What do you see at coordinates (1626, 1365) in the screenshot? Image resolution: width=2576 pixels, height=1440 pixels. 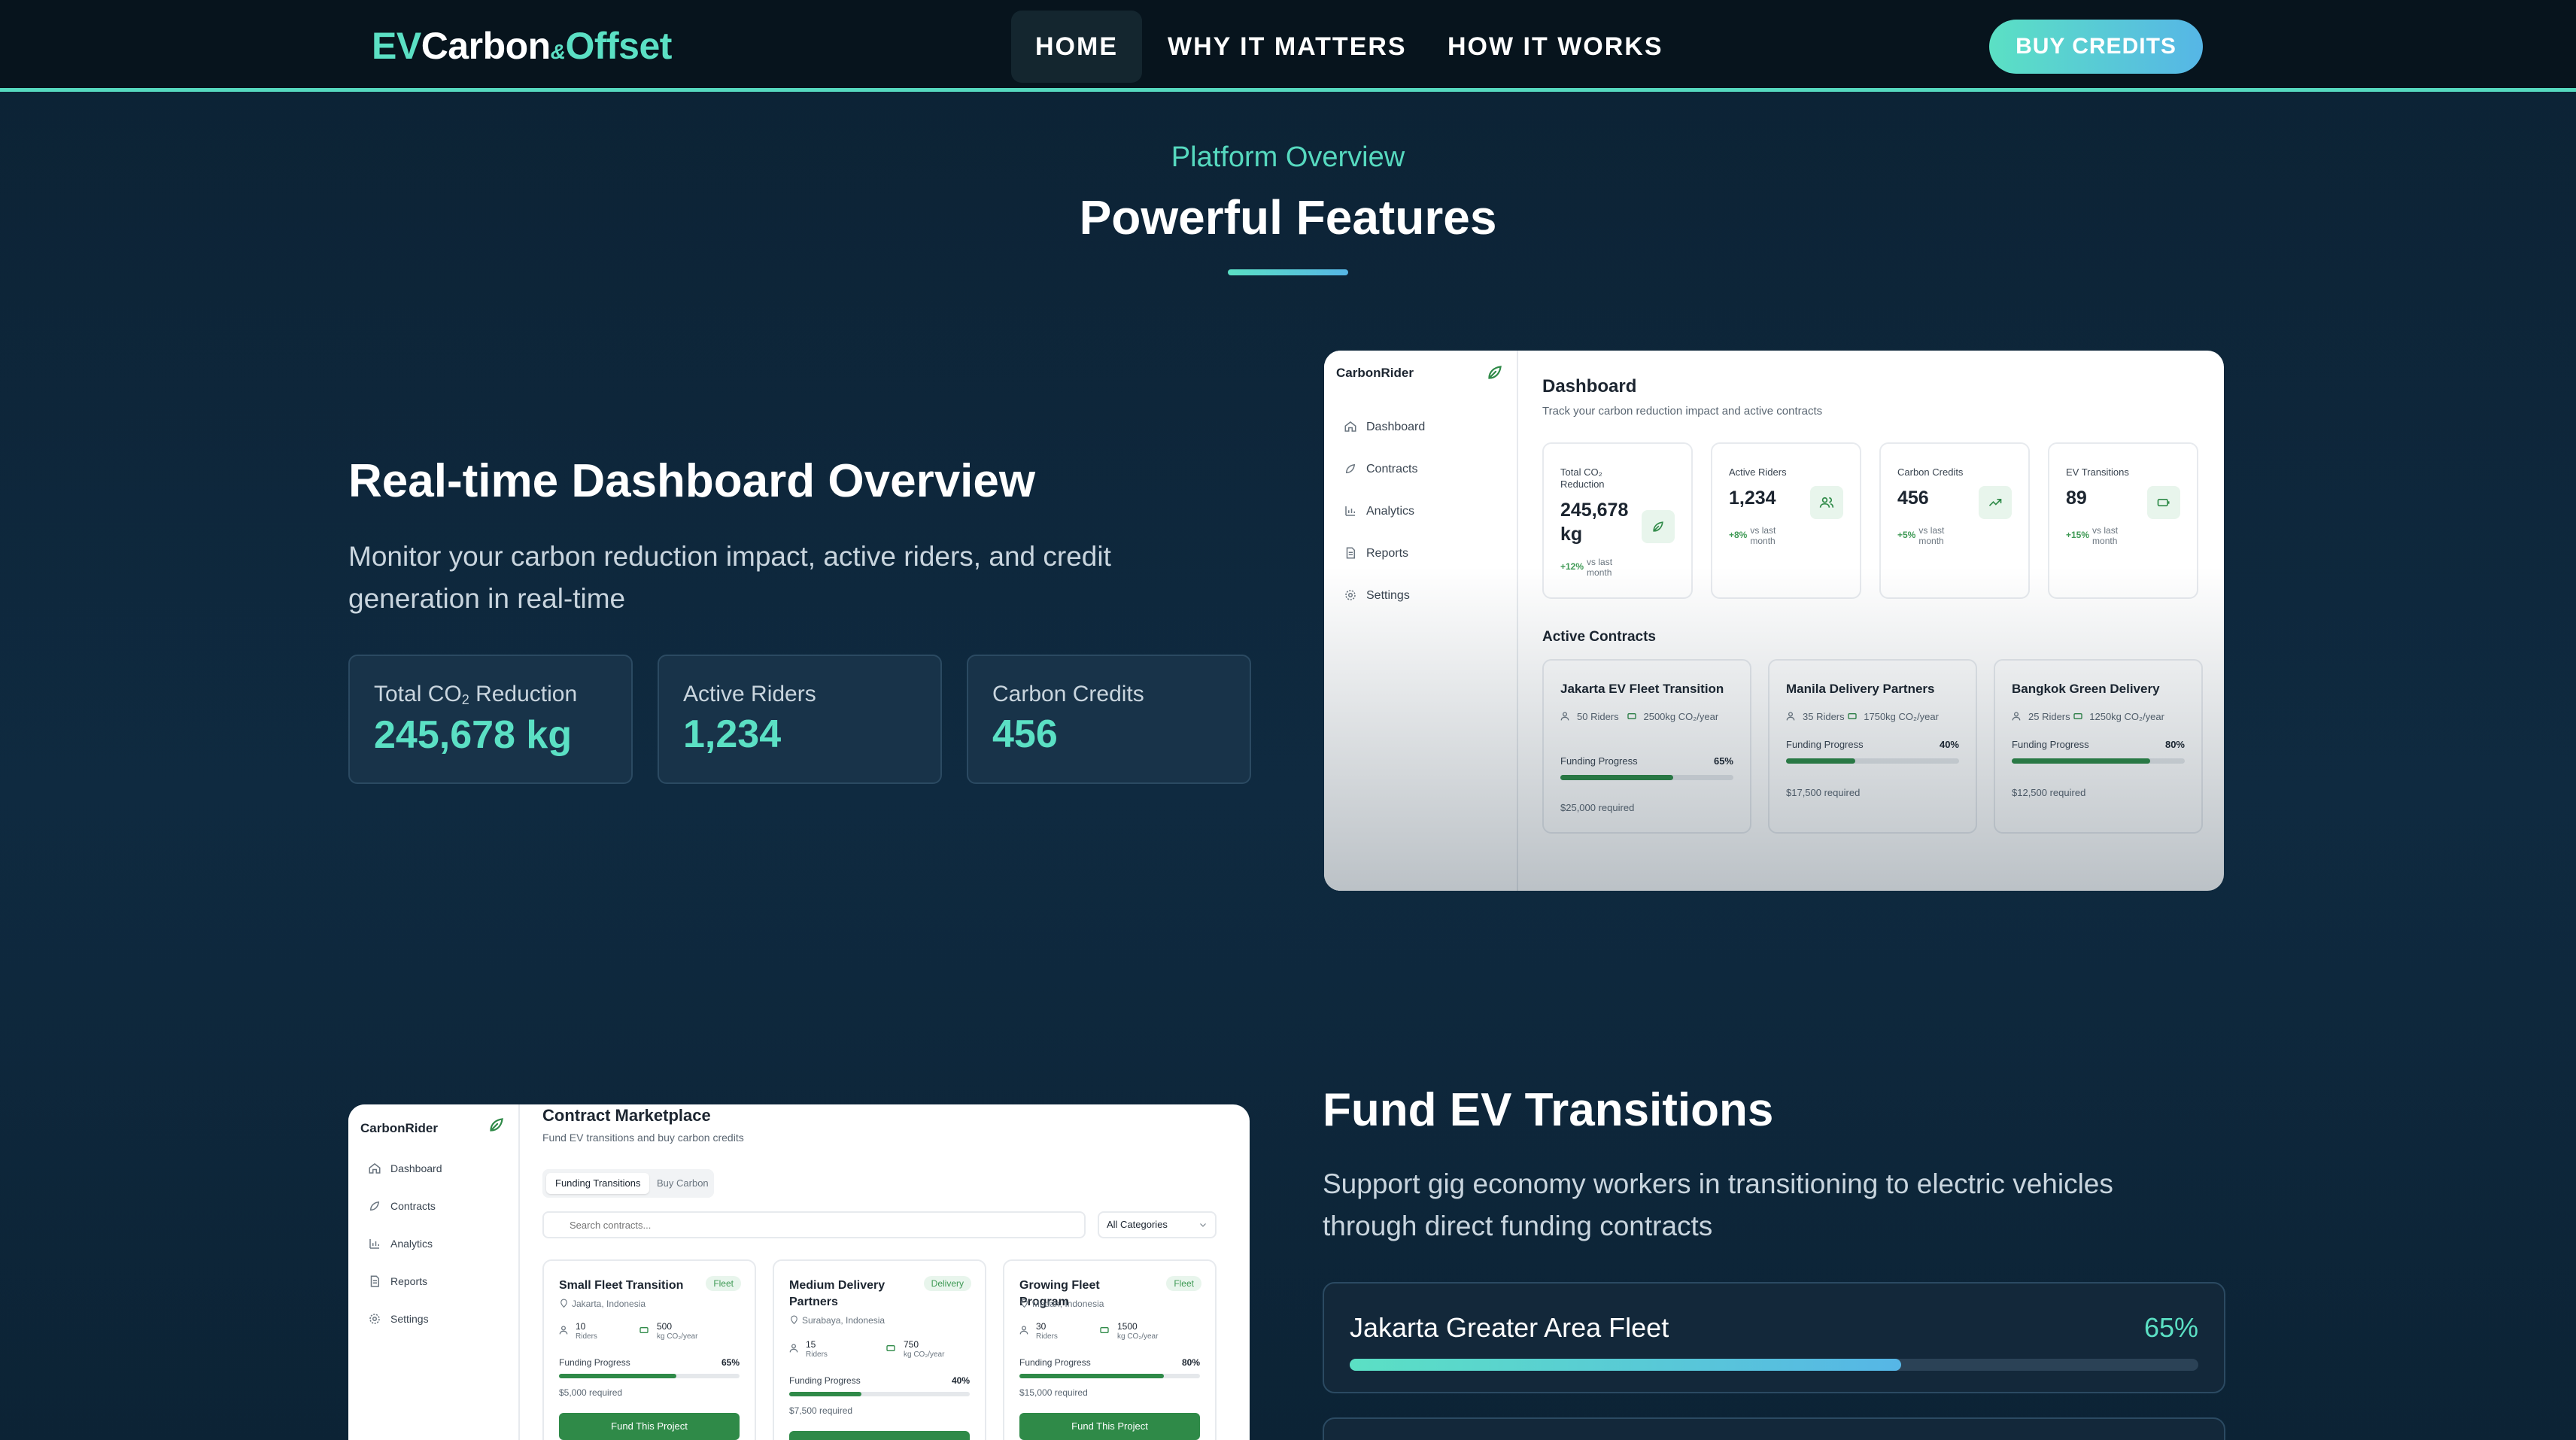 I see `fund-progress-fill` at bounding box center [1626, 1365].